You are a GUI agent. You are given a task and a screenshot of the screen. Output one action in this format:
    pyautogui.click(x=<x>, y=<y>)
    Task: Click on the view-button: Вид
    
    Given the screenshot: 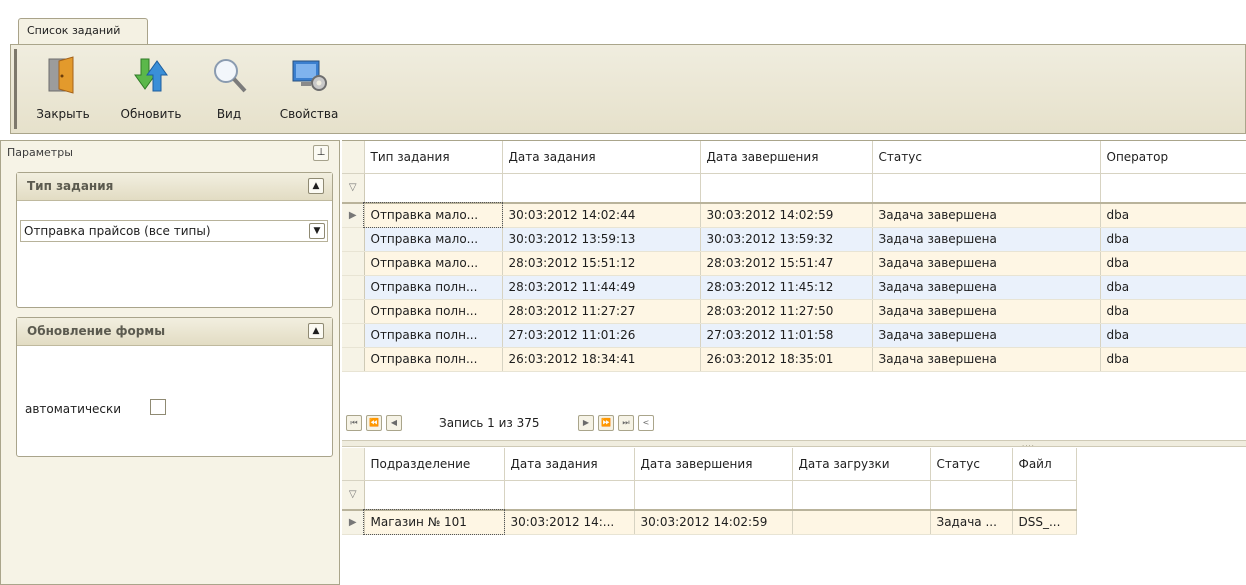 What is the action you would take?
    pyautogui.click(x=229, y=91)
    